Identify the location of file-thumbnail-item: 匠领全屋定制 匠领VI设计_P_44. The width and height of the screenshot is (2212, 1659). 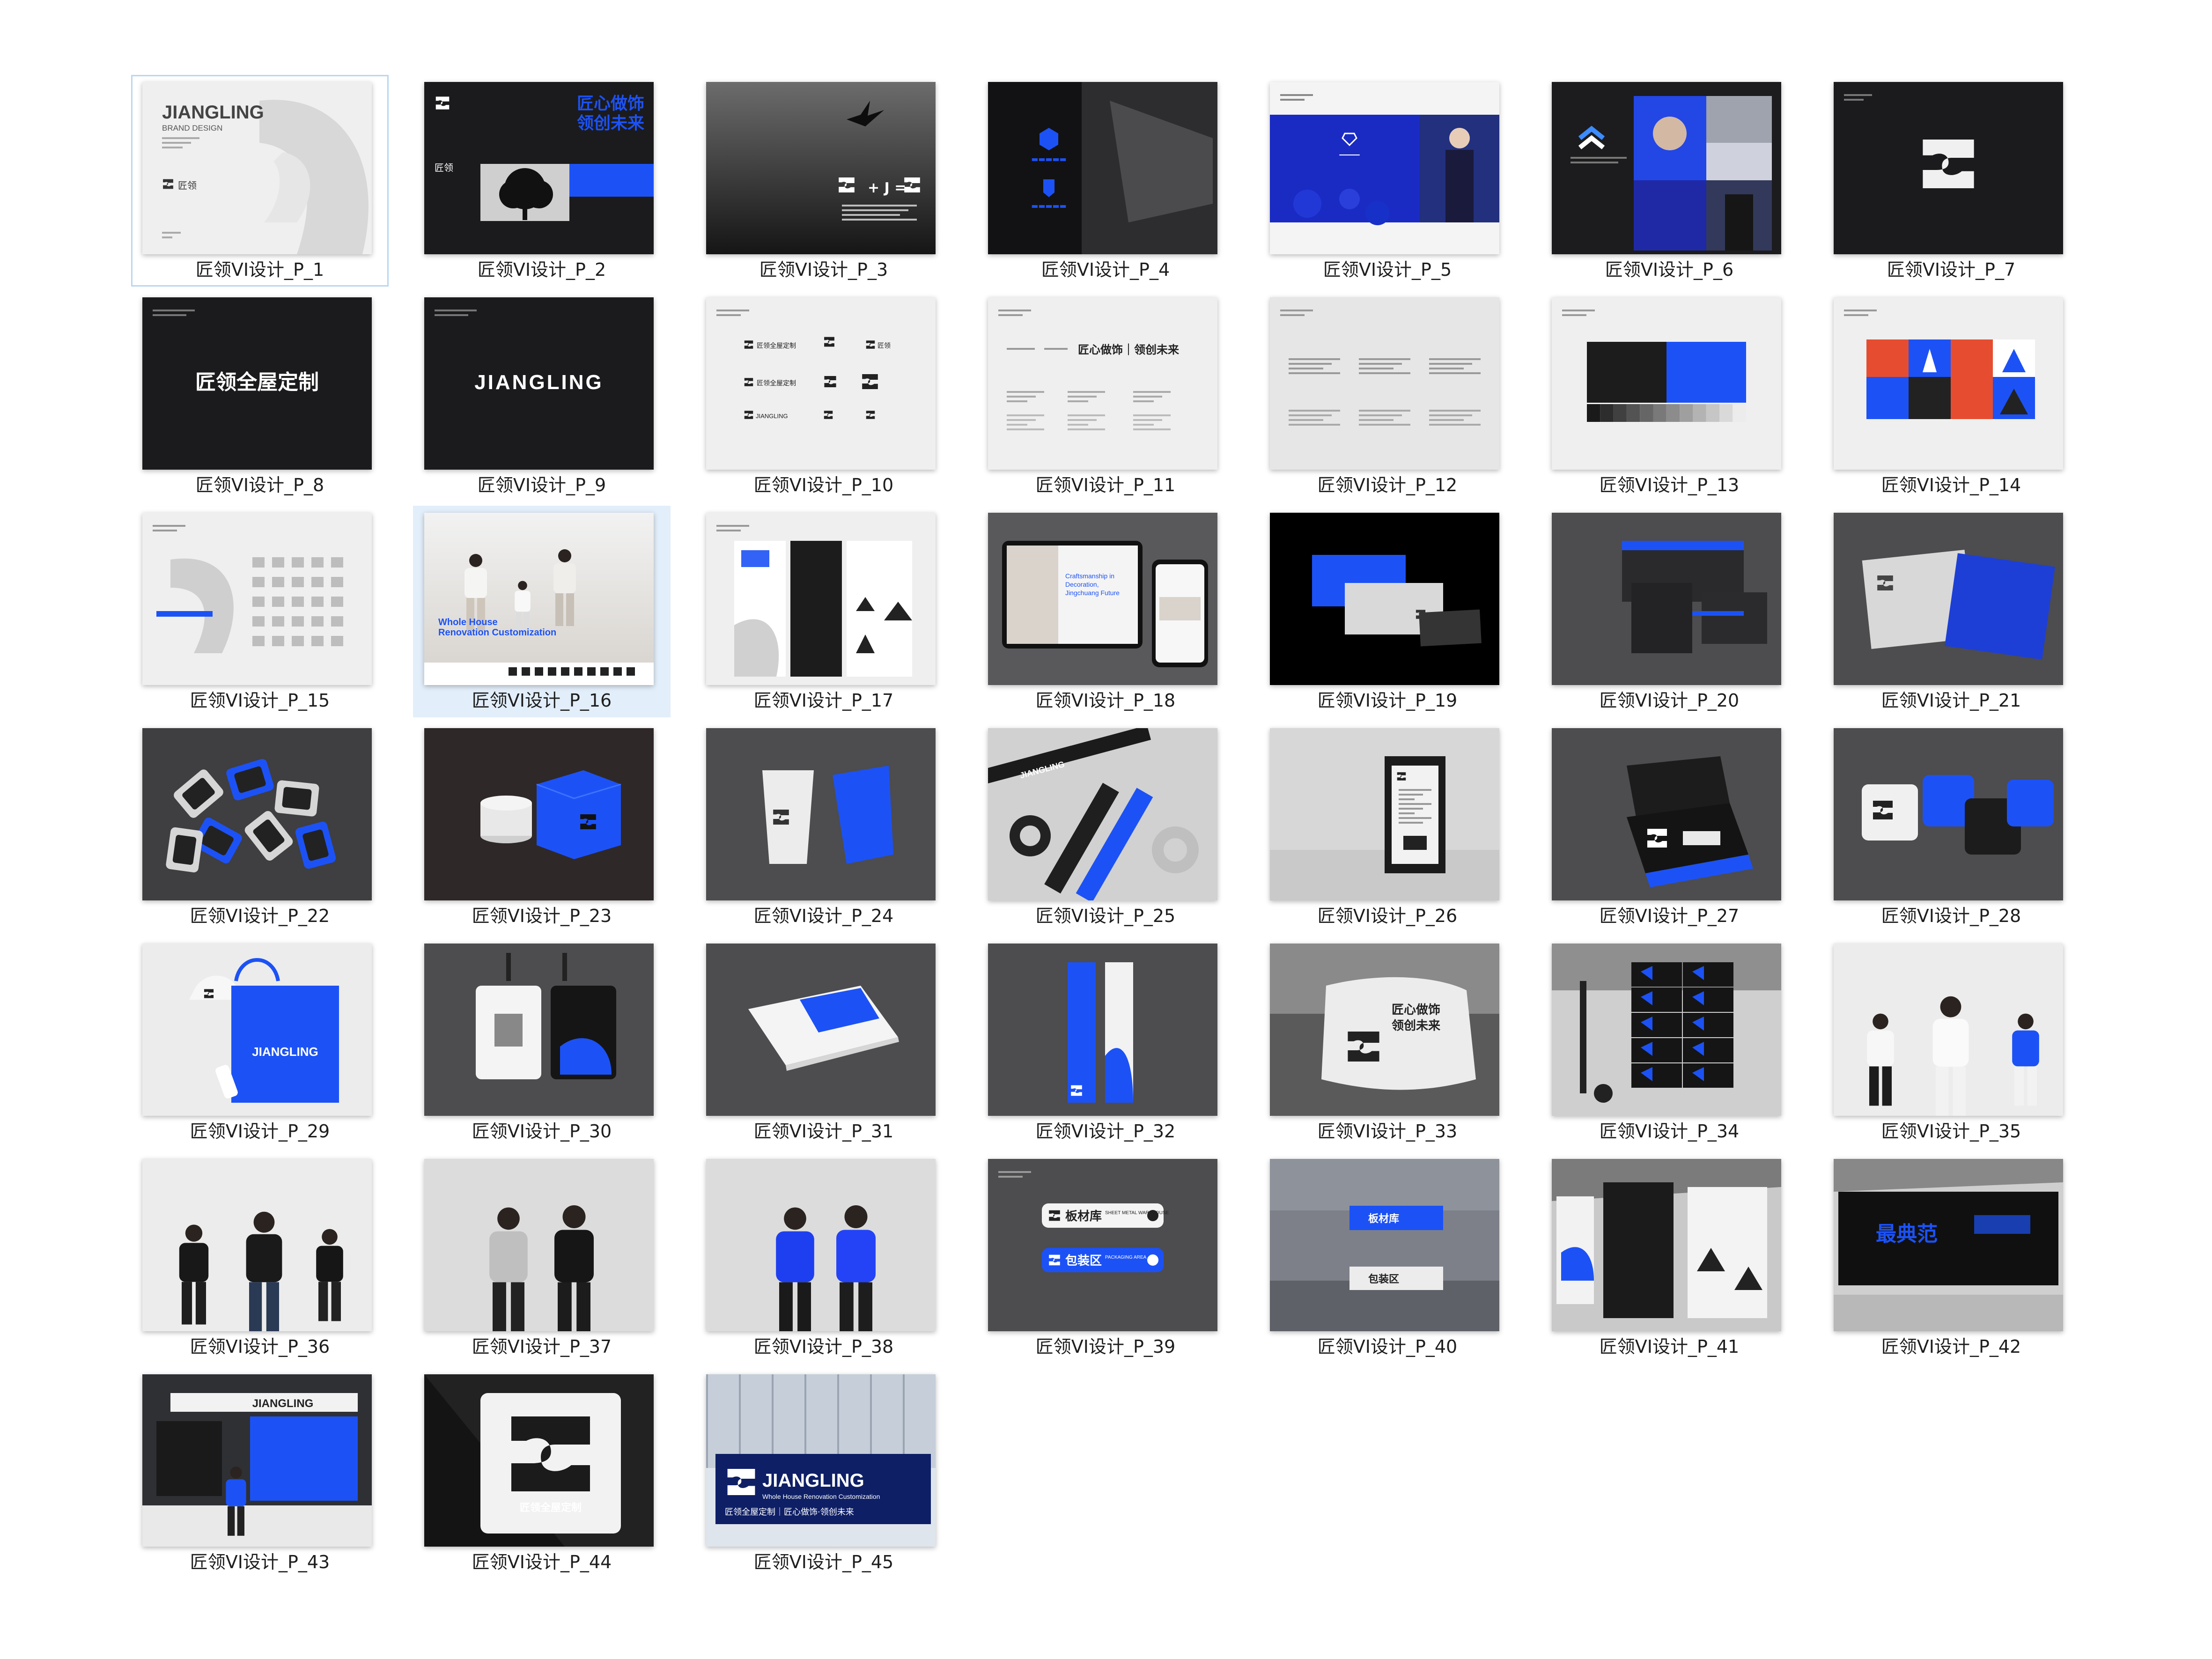
(542, 1473).